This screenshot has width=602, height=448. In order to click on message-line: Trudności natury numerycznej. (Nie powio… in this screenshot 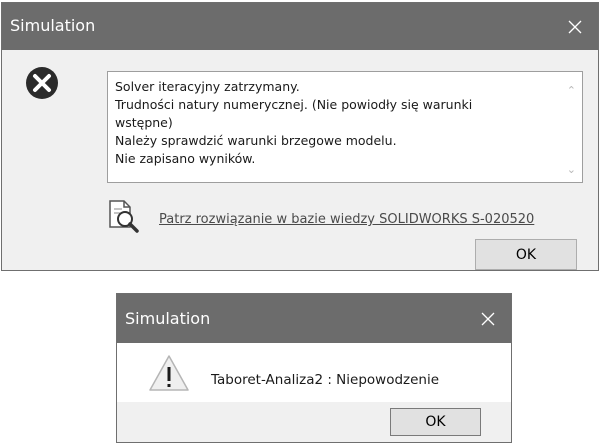, I will do `click(294, 104)`.